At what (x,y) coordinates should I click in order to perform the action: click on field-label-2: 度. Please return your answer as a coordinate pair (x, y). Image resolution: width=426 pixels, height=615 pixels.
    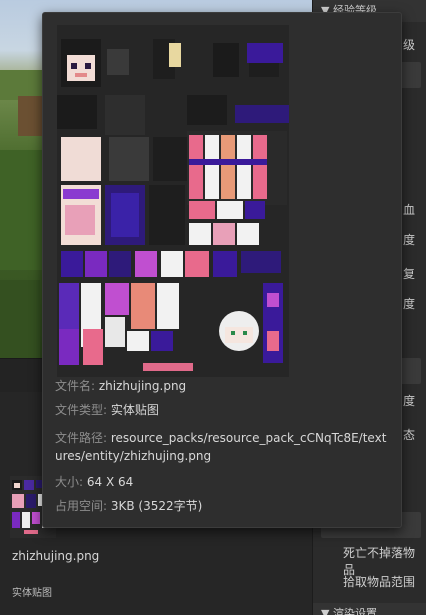
    Looking at the image, I should click on (409, 240).